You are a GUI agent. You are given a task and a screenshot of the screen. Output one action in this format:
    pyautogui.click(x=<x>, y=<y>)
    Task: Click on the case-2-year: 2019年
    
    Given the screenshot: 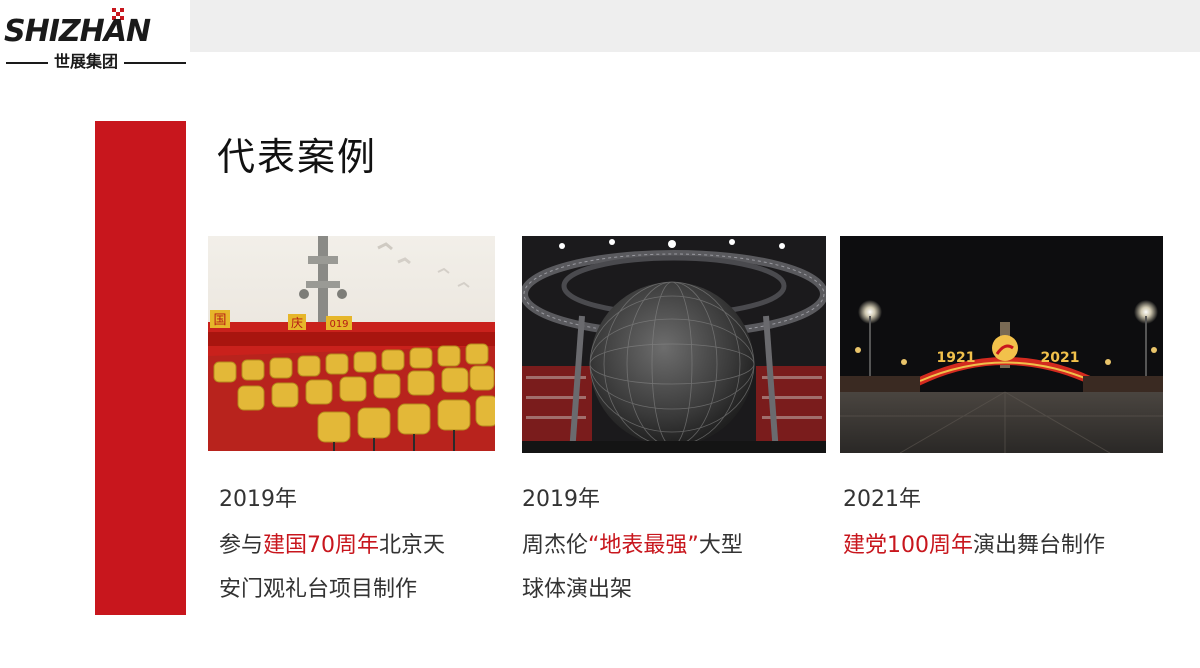 What is the action you would take?
    pyautogui.click(x=561, y=499)
    